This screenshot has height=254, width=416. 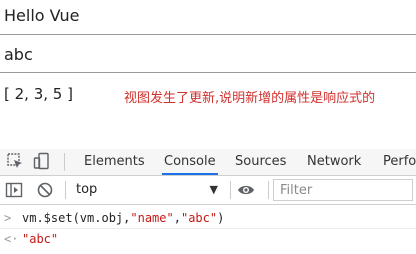 What do you see at coordinates (190, 162) in the screenshot?
I see `tab-console: Console` at bounding box center [190, 162].